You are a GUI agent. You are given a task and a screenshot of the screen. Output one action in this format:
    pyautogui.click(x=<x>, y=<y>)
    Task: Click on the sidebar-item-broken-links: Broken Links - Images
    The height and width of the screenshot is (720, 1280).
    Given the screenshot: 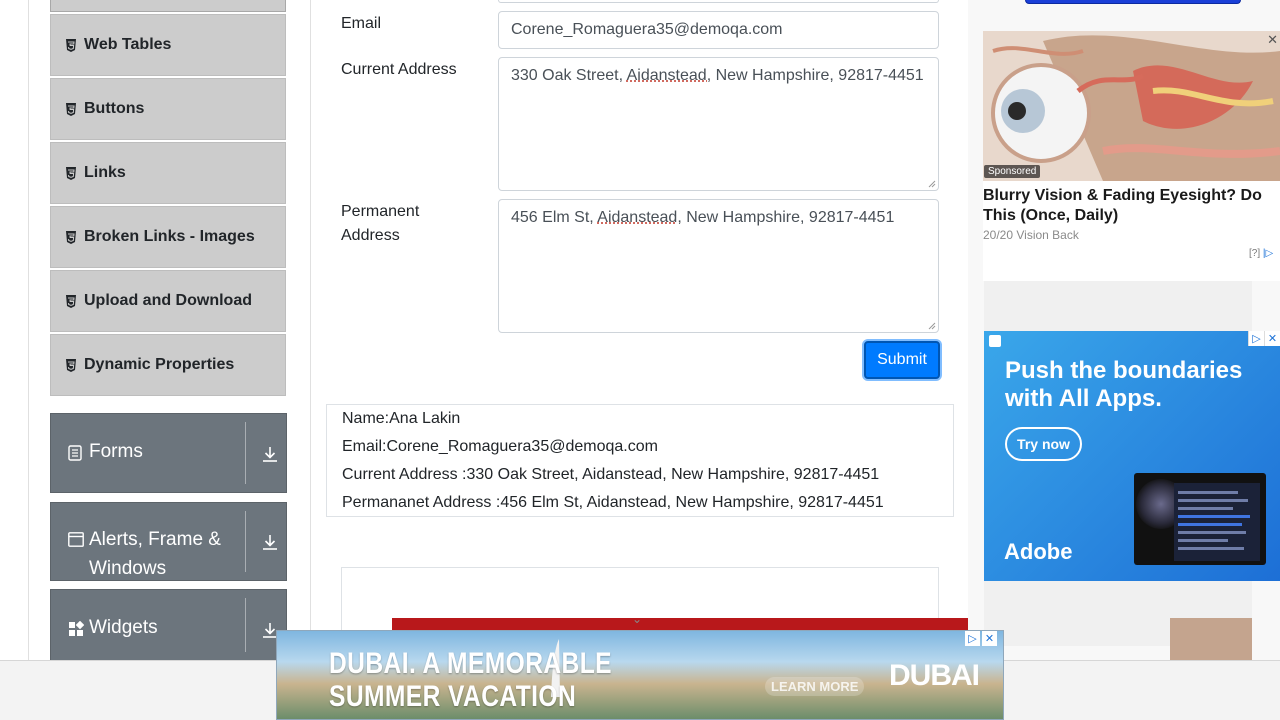 What is the action you would take?
    pyautogui.click(x=168, y=237)
    